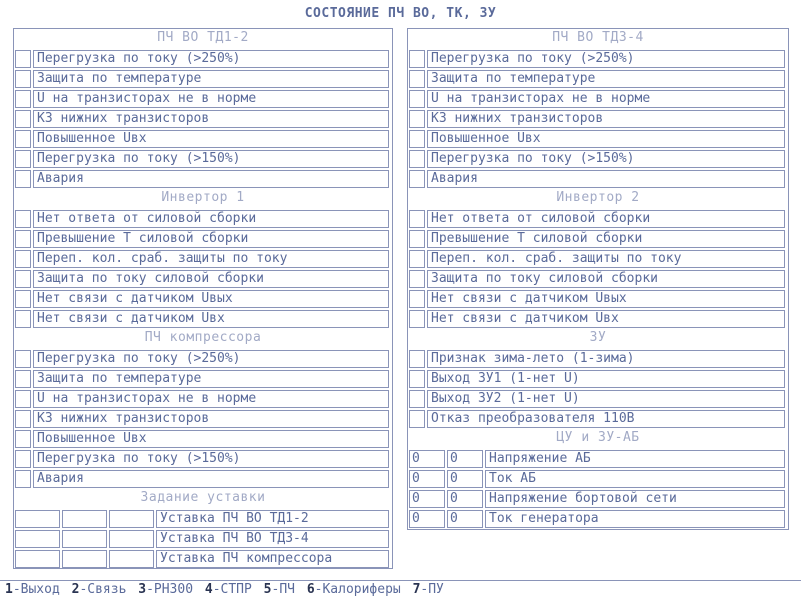  What do you see at coordinates (203, 519) in the screenshot?
I see `setpoint-row: Уставка ПЧ ВО ТД1-2` at bounding box center [203, 519].